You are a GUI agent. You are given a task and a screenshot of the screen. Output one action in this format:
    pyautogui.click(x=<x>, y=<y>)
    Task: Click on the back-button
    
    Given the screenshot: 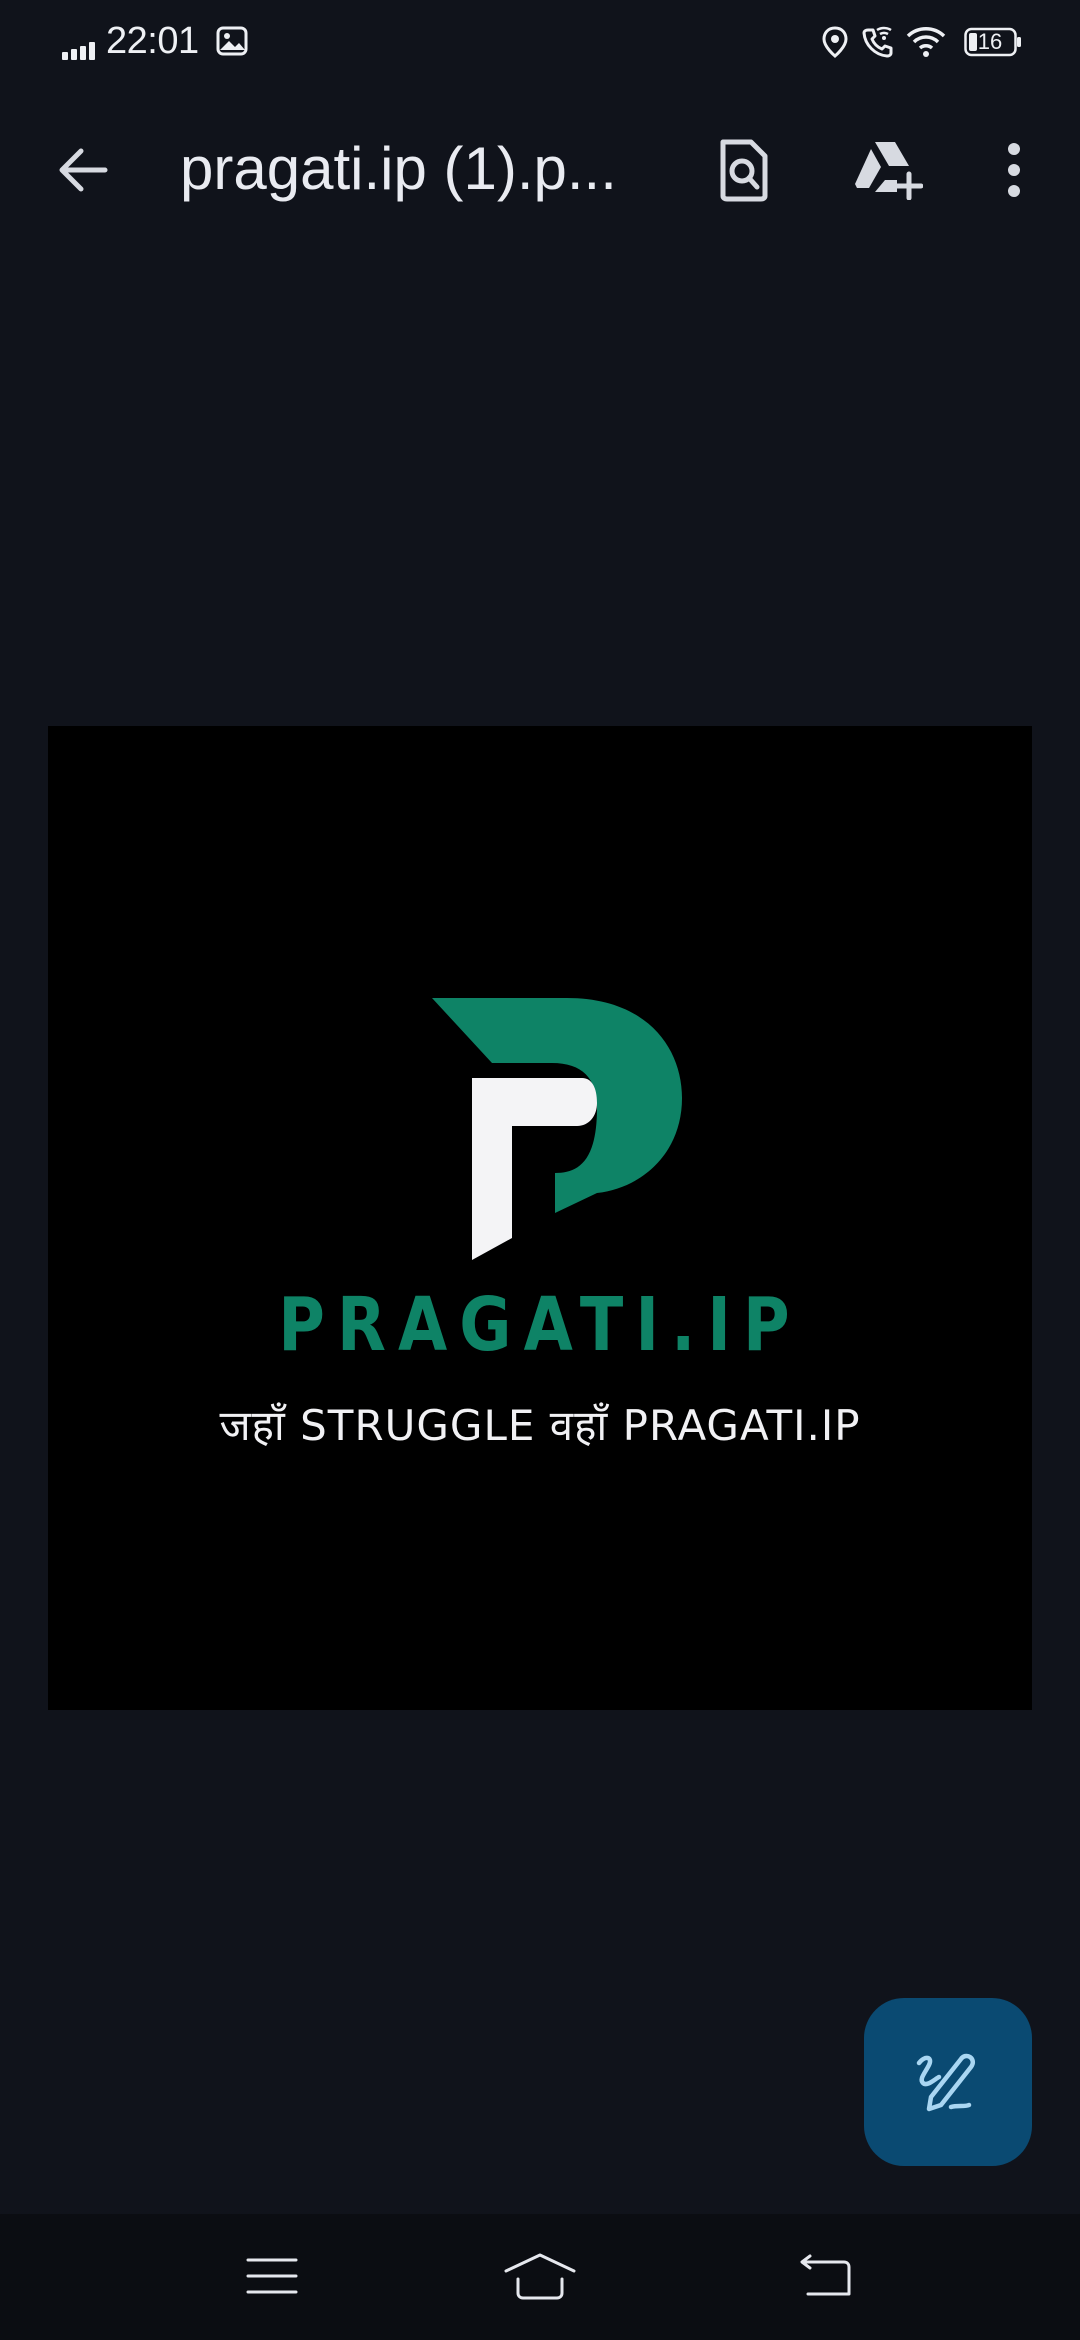 What is the action you would take?
    pyautogui.click(x=83, y=170)
    